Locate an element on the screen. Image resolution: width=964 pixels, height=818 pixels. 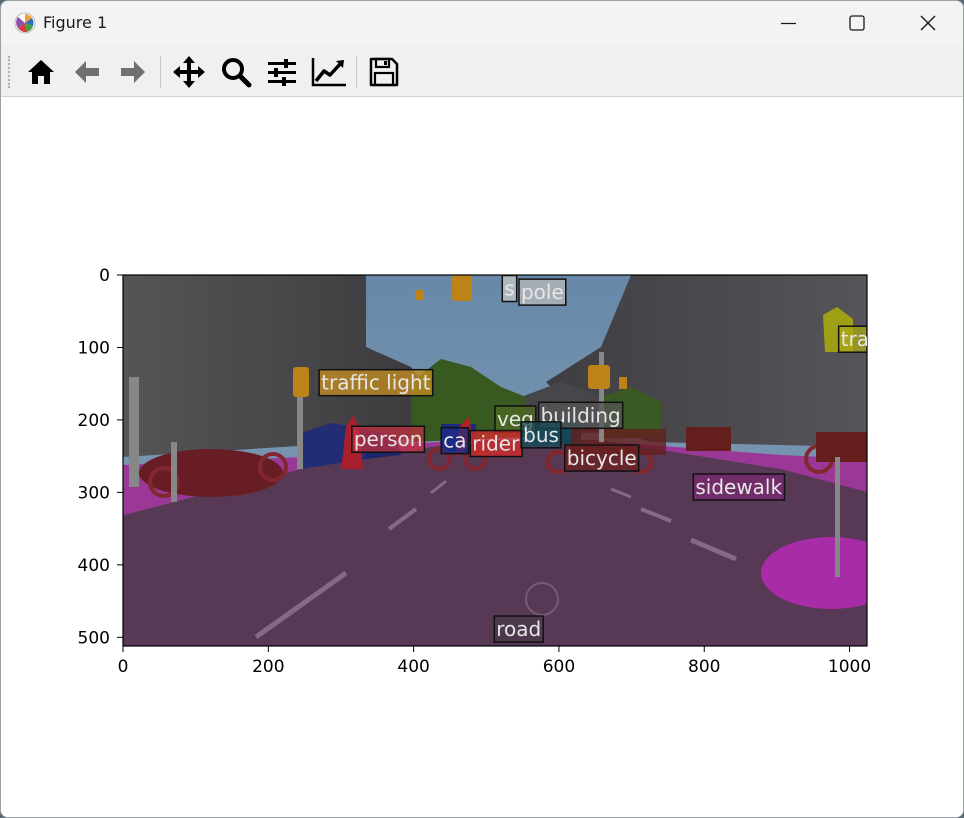
segment-label: road is located at coordinates (519, 629).